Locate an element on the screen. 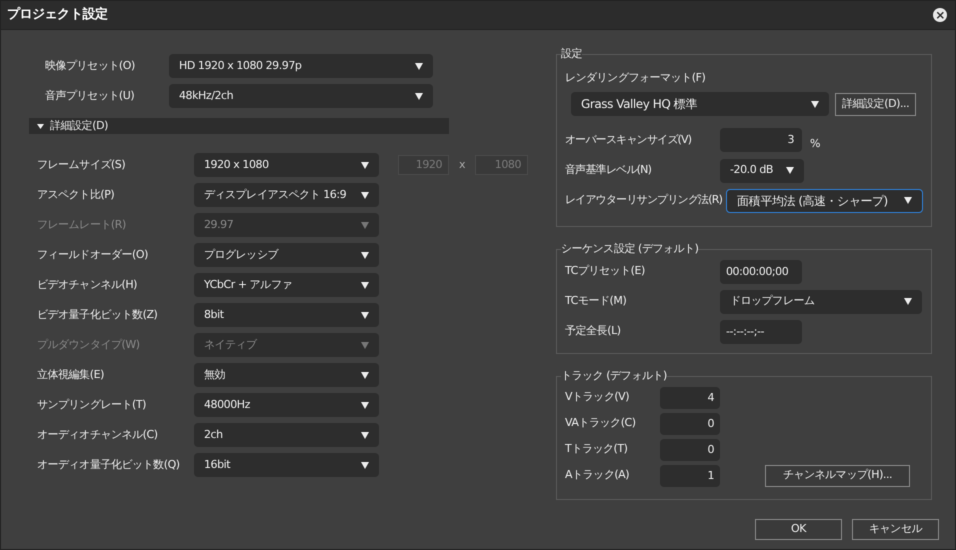 The height and width of the screenshot is (550, 956). field-label: TCプリセット(E) is located at coordinates (605, 271).